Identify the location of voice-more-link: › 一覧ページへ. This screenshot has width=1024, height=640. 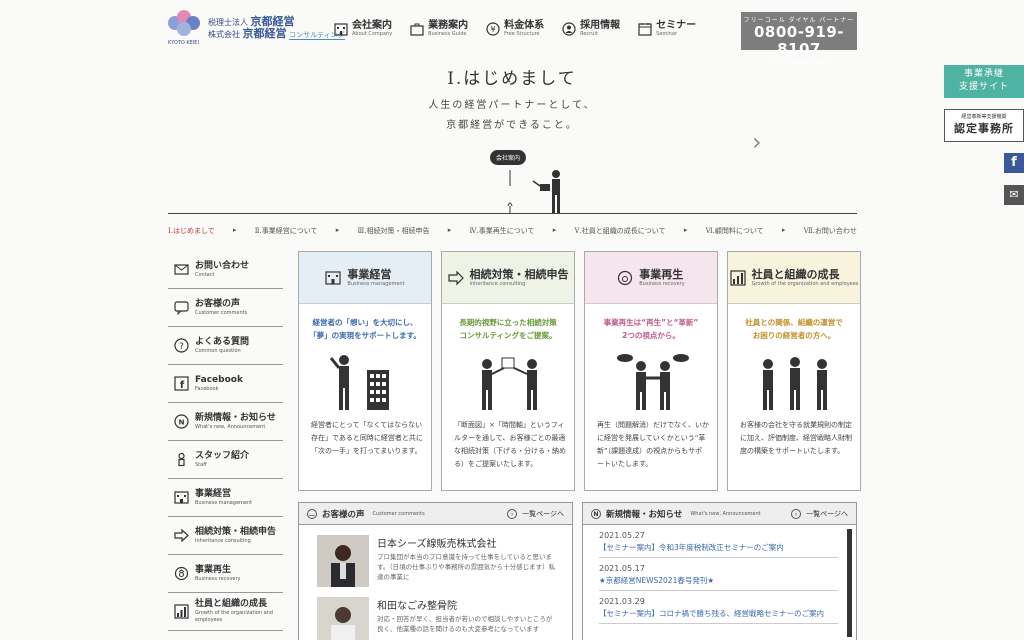
(535, 513).